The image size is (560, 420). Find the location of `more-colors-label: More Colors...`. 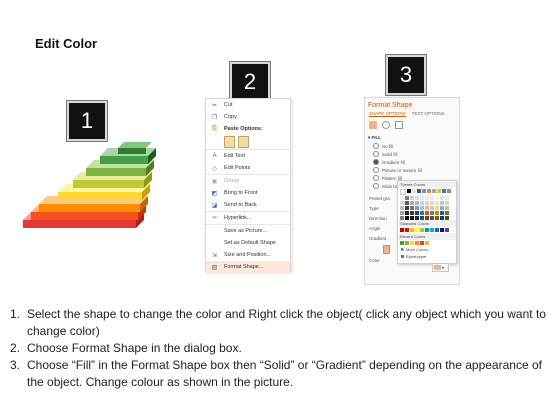

more-colors-label: More Colors... is located at coordinates (419, 249).